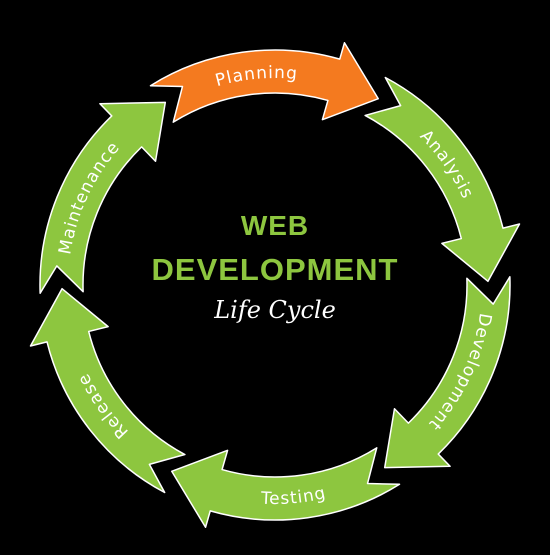 Image resolution: width=550 pixels, height=555 pixels. Describe the element at coordinates (442, 179) in the screenshot. I see `analysis-arrow` at that location.